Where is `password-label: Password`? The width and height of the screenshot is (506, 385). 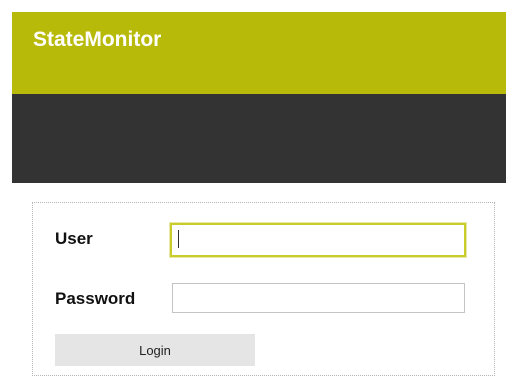 password-label: Password is located at coordinates (95, 298).